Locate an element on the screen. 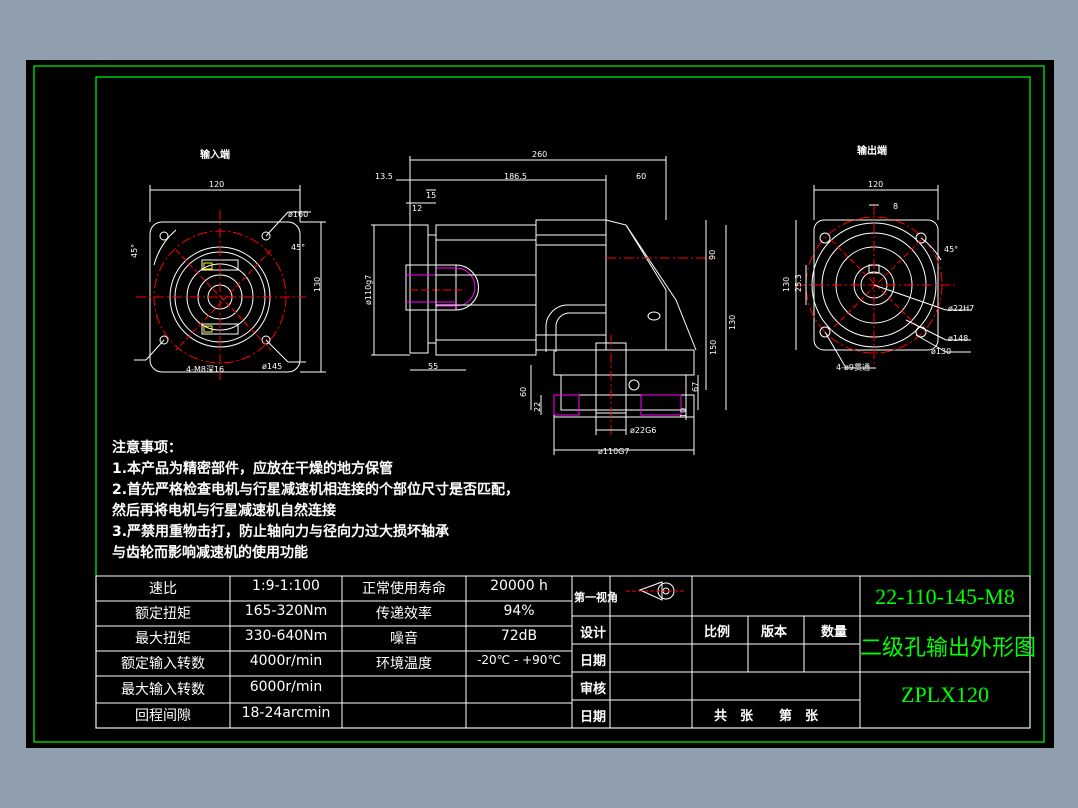 Image resolution: width=1078 pixels, height=808 pixels. dim-260: 260 is located at coordinates (540, 154).